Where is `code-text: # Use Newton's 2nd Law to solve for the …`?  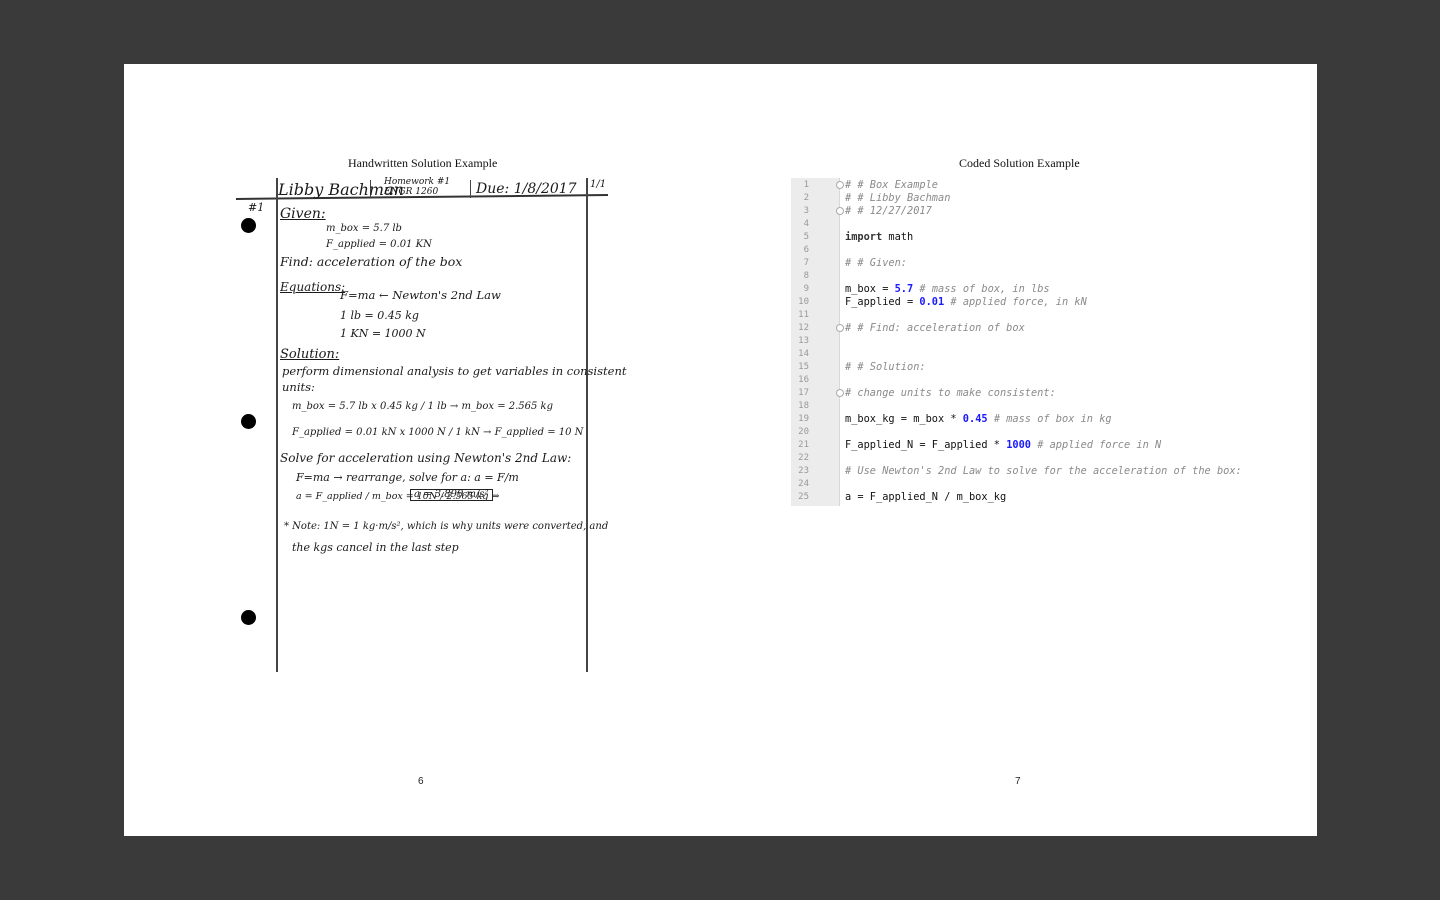
code-text: # Use Newton's 2nd Law to solve for the … is located at coordinates (1043, 471).